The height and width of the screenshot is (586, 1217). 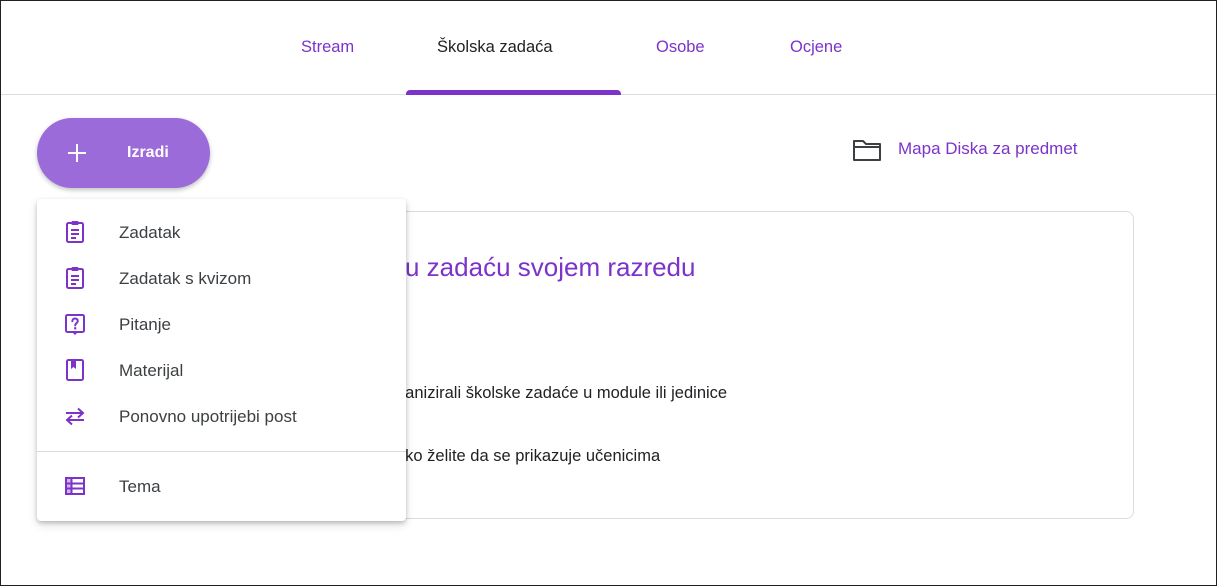 What do you see at coordinates (151, 370) in the screenshot?
I see `menu-item-label: Materijal` at bounding box center [151, 370].